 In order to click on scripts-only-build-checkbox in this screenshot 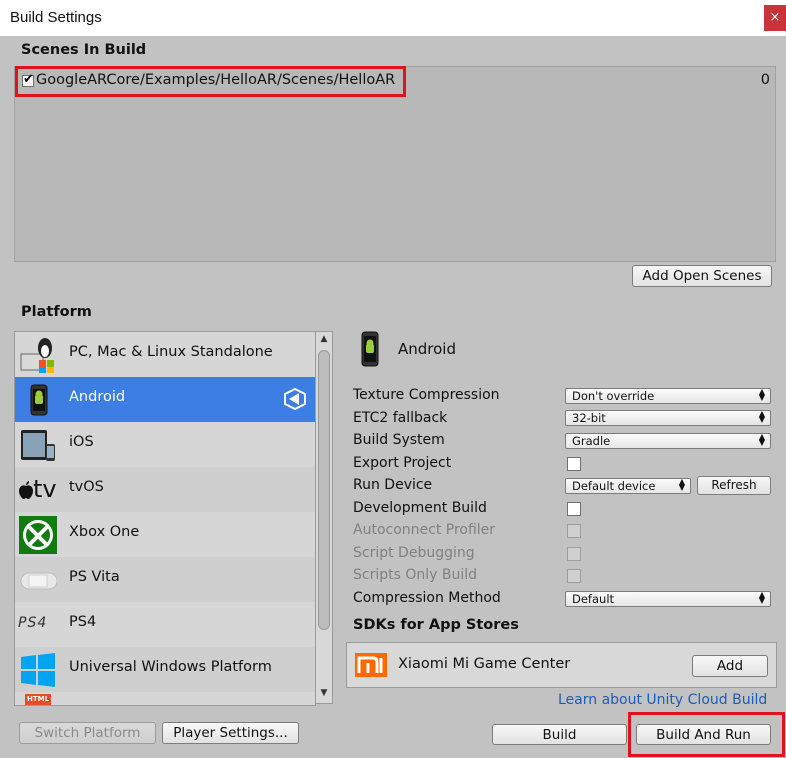, I will do `click(574, 576)`.